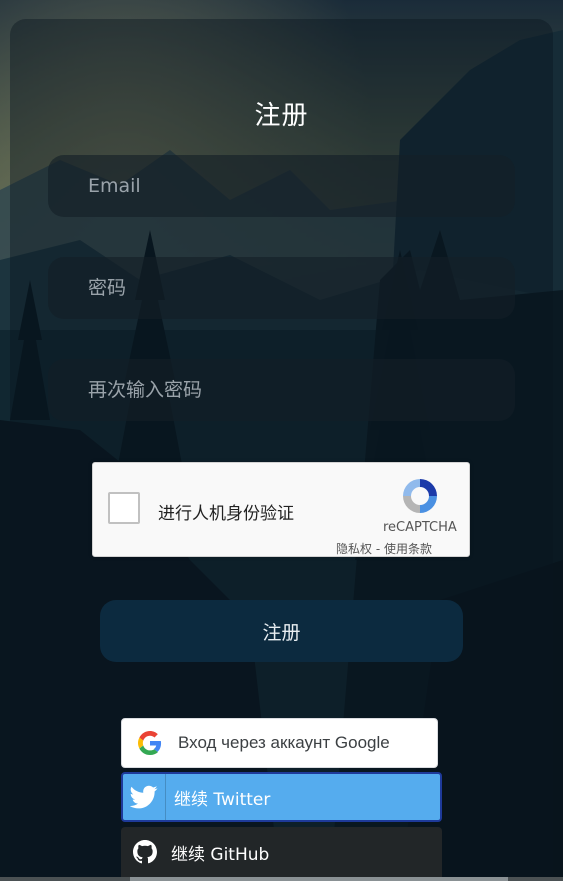  Describe the element at coordinates (281, 852) in the screenshot. I see `github-signin-button: 继续 GitHub` at that location.